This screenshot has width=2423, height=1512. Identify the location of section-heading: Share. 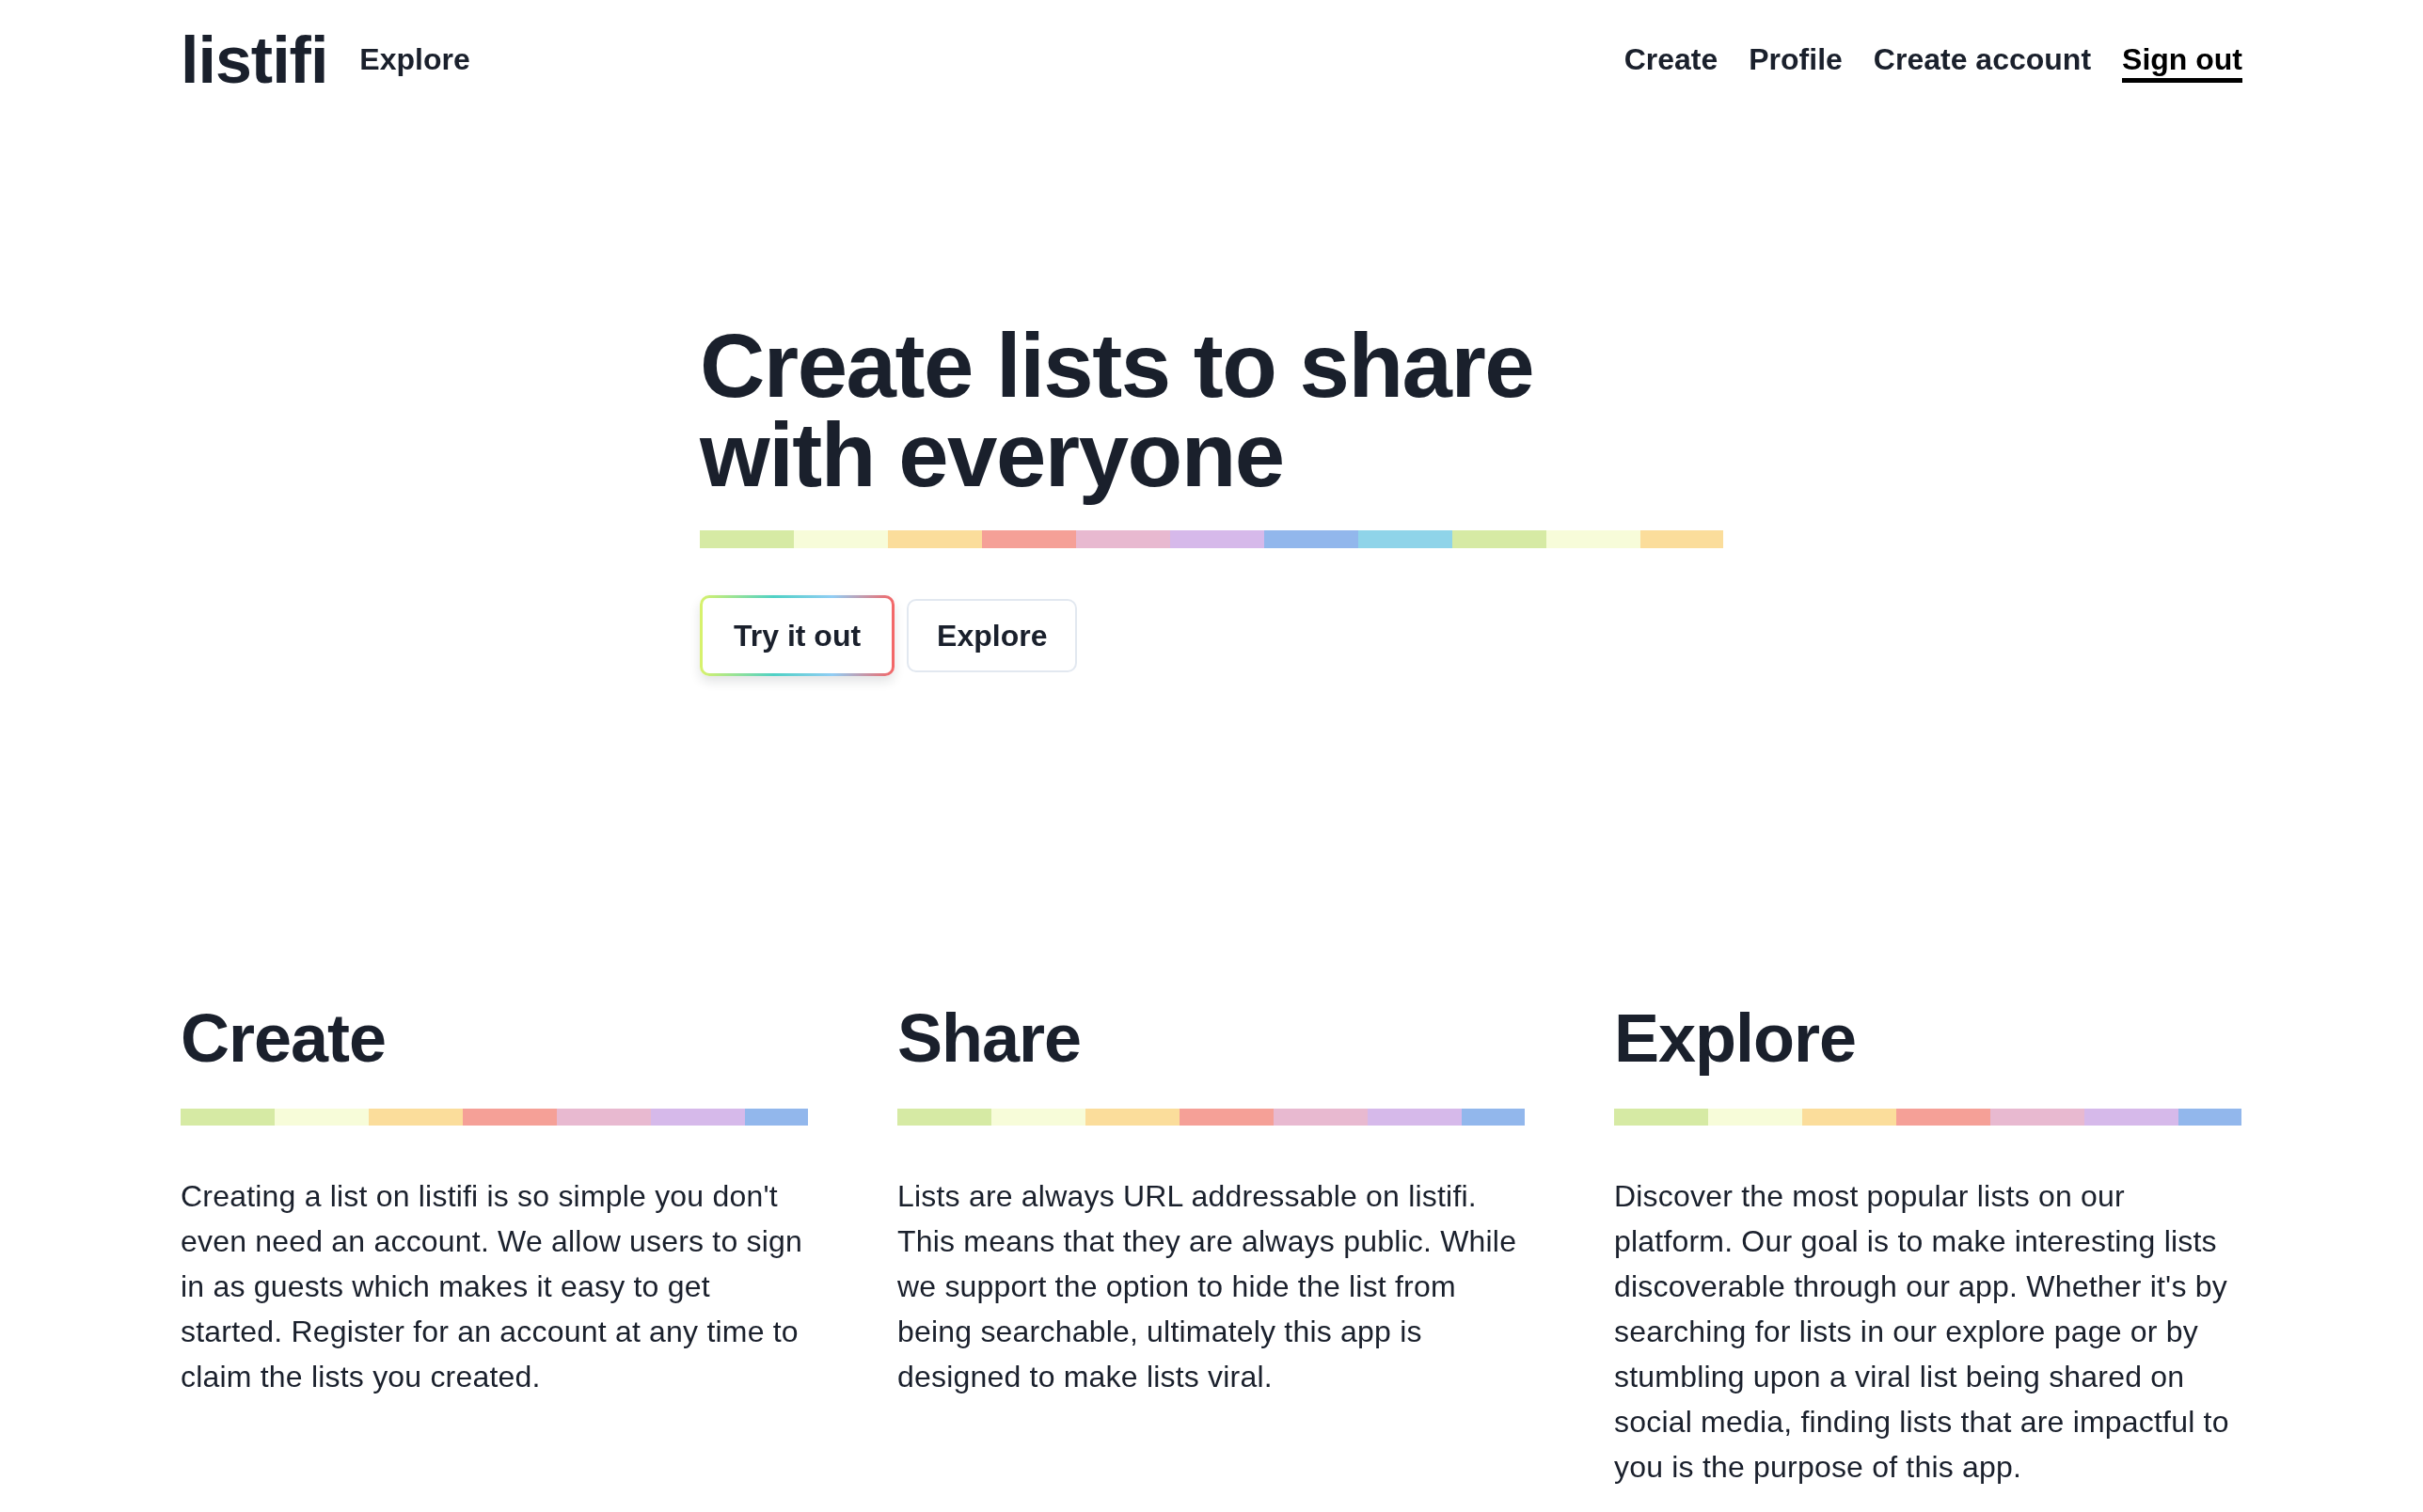
(990, 1039).